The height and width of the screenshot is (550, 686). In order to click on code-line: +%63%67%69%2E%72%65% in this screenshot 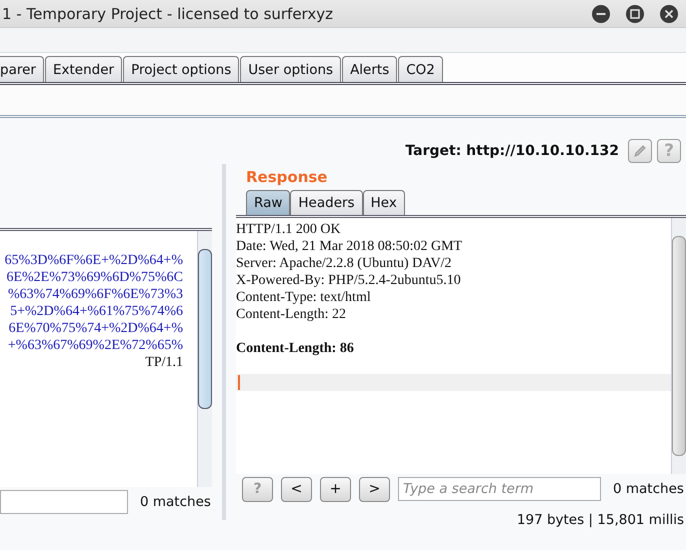, I will do `click(95, 345)`.